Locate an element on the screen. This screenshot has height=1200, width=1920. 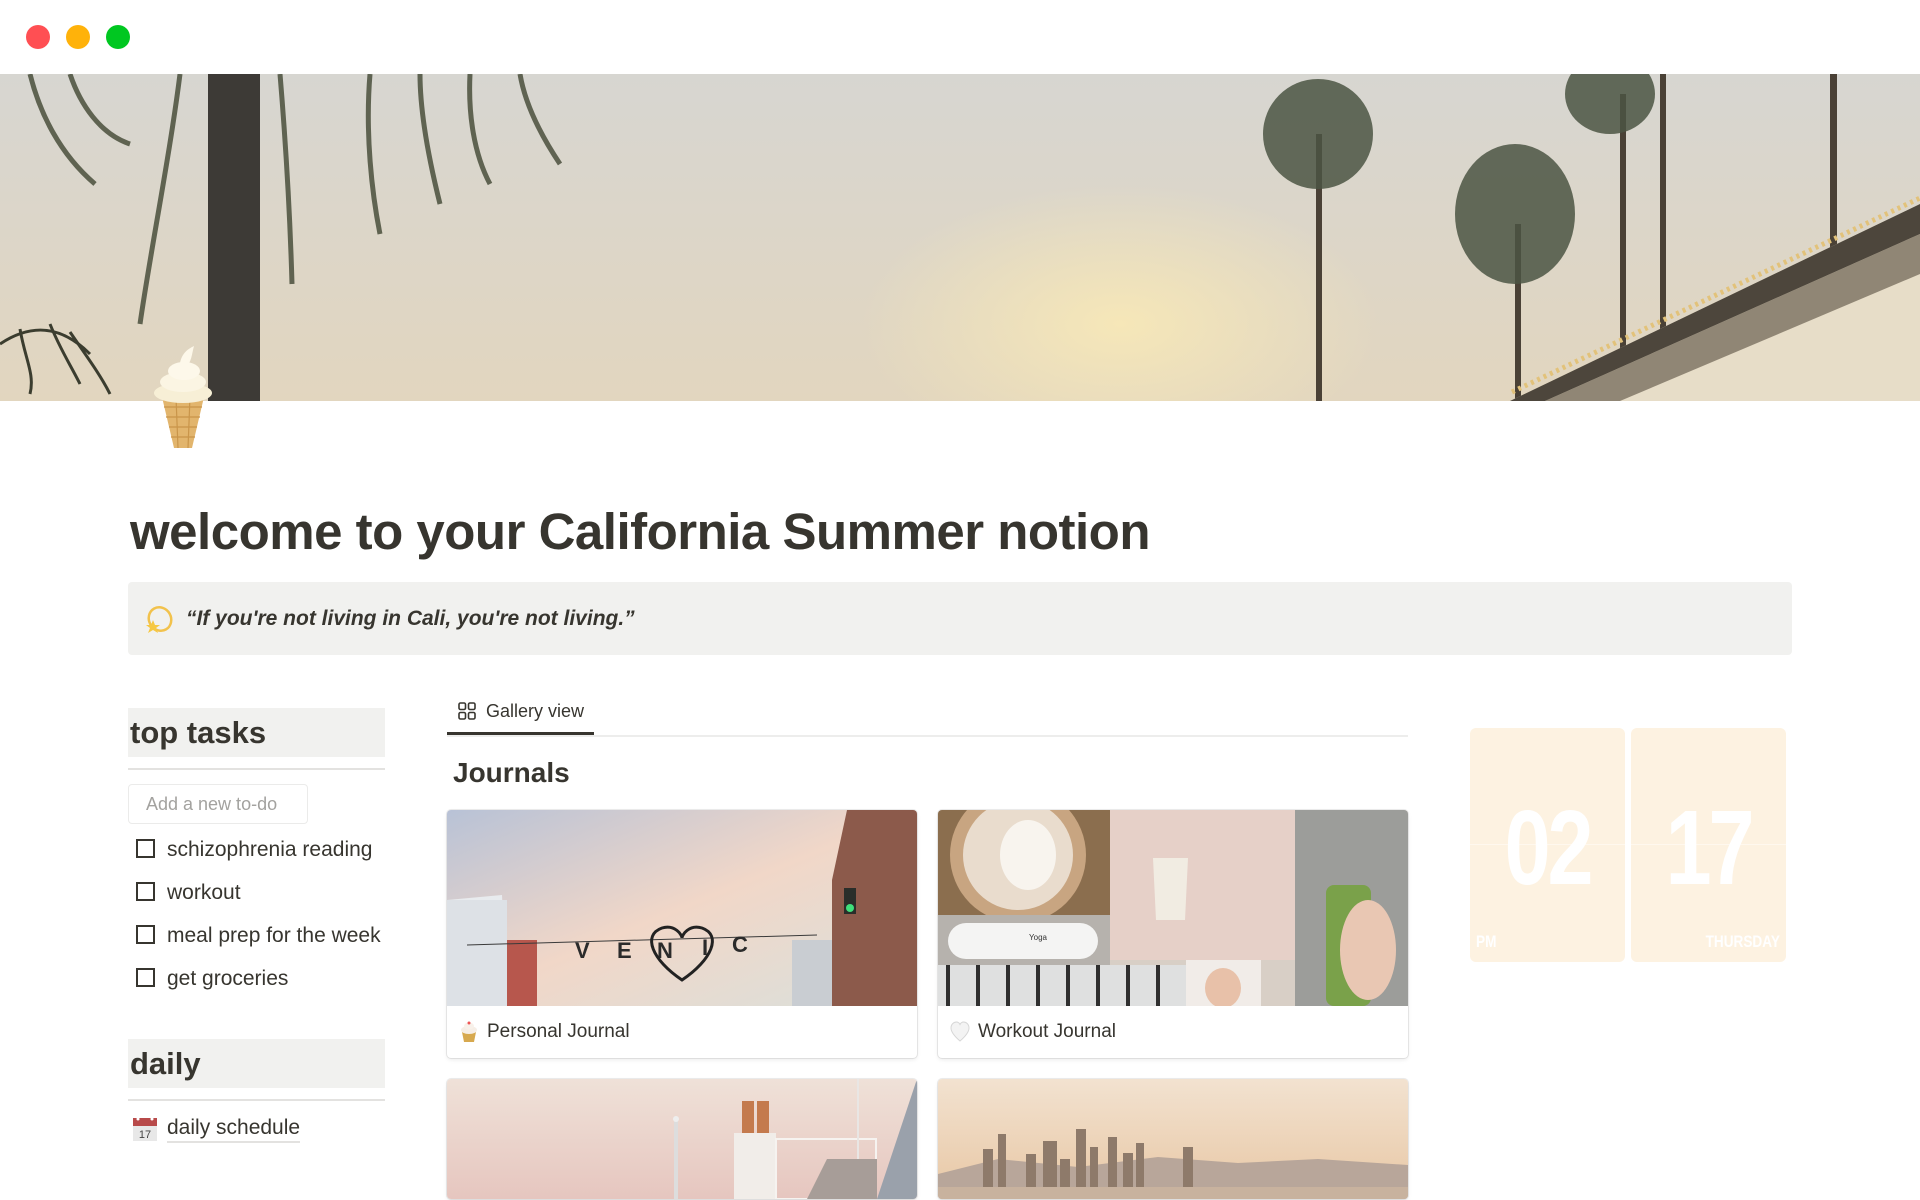
card-title: Personal Journal is located at coordinates (558, 1031).